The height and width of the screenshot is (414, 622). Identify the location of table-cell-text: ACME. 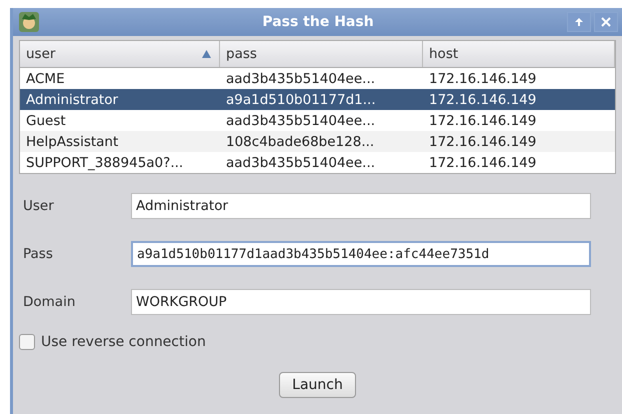
(45, 78).